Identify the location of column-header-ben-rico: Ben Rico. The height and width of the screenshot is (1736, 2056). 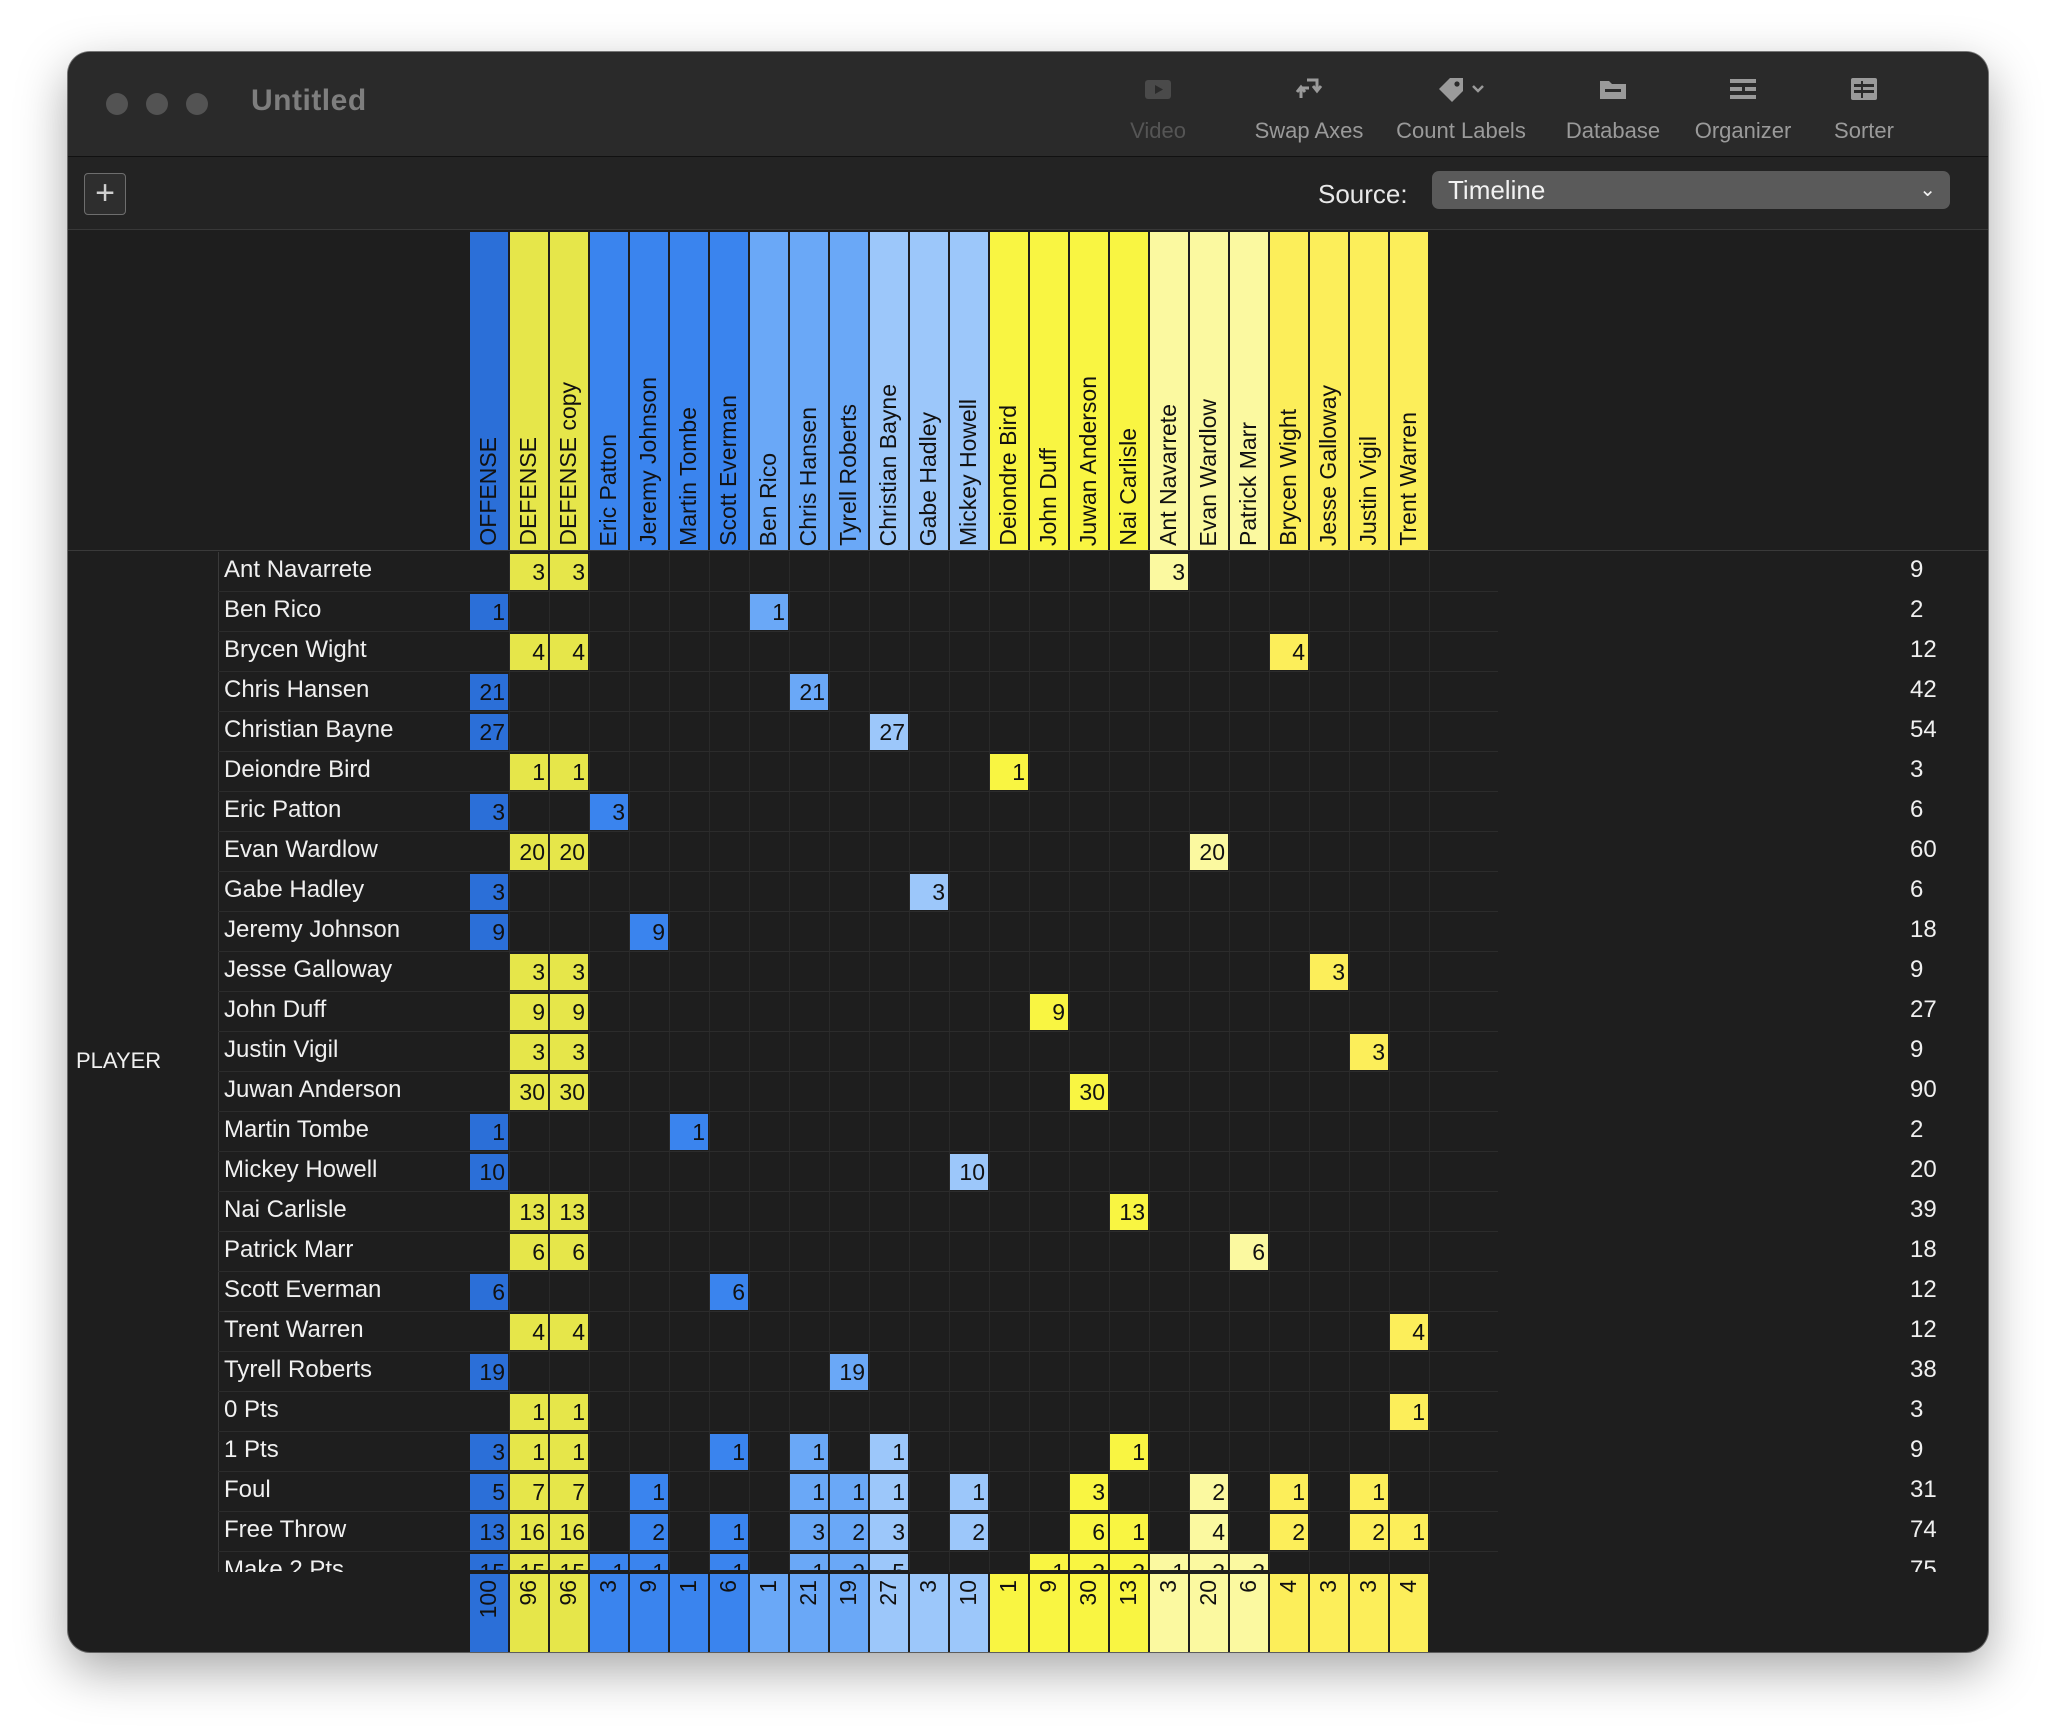
(769, 391).